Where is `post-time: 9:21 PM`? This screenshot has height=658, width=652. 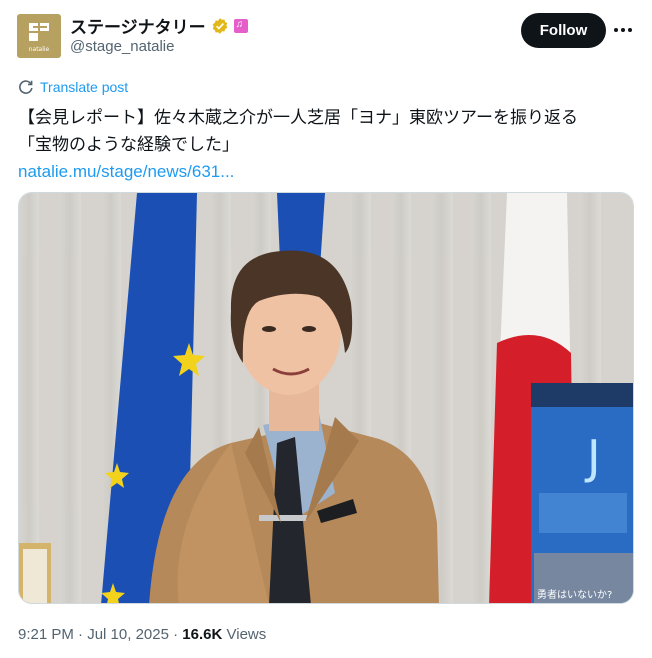
post-time: 9:21 PM is located at coordinates (46, 634).